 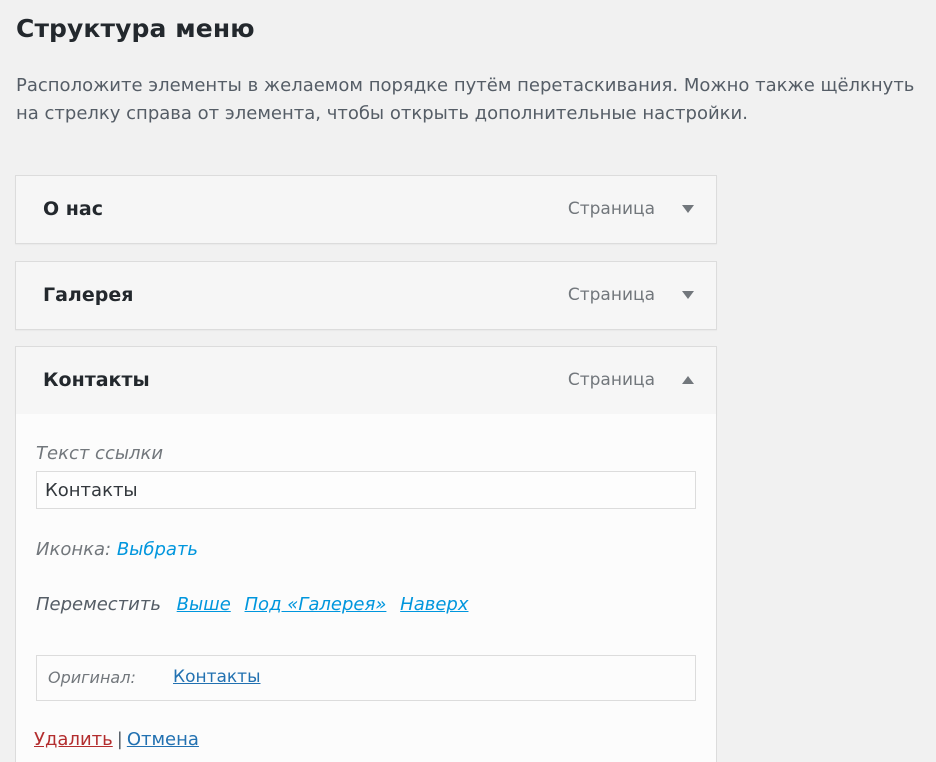 I want to click on cancel-link: Отмена, so click(x=163, y=739).